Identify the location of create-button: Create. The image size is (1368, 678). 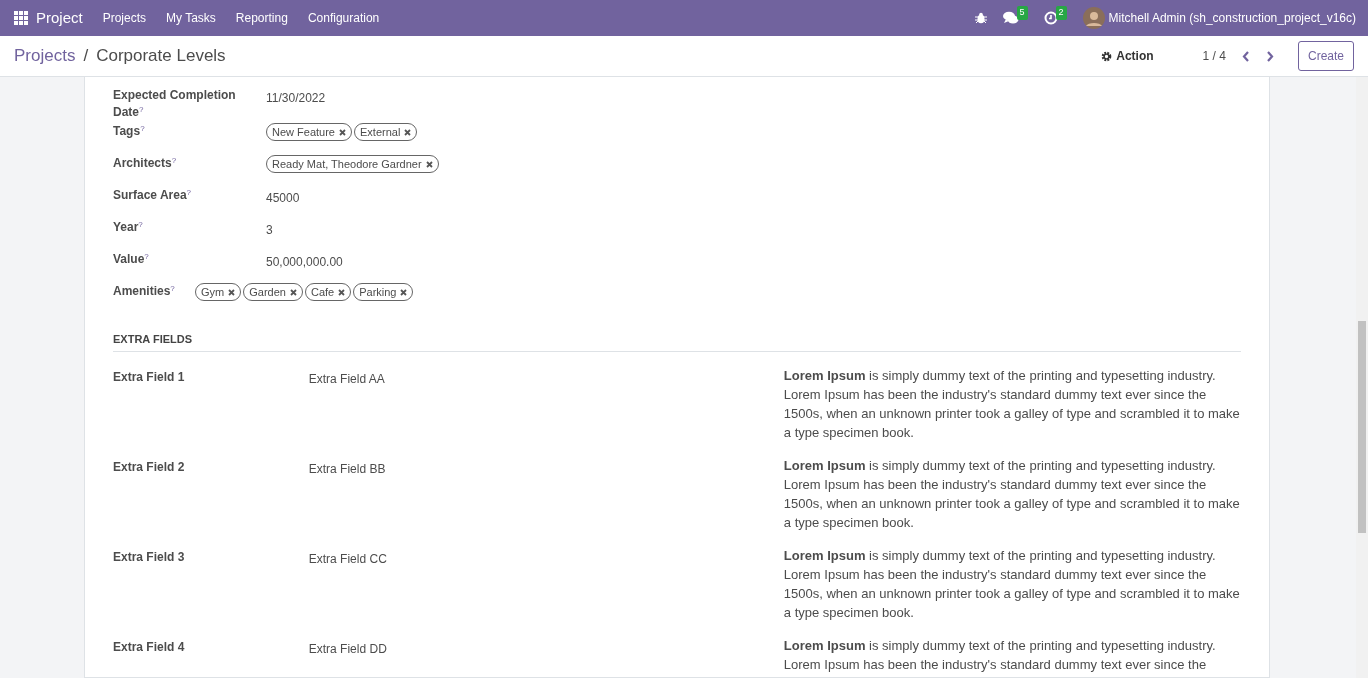
(1325, 56).